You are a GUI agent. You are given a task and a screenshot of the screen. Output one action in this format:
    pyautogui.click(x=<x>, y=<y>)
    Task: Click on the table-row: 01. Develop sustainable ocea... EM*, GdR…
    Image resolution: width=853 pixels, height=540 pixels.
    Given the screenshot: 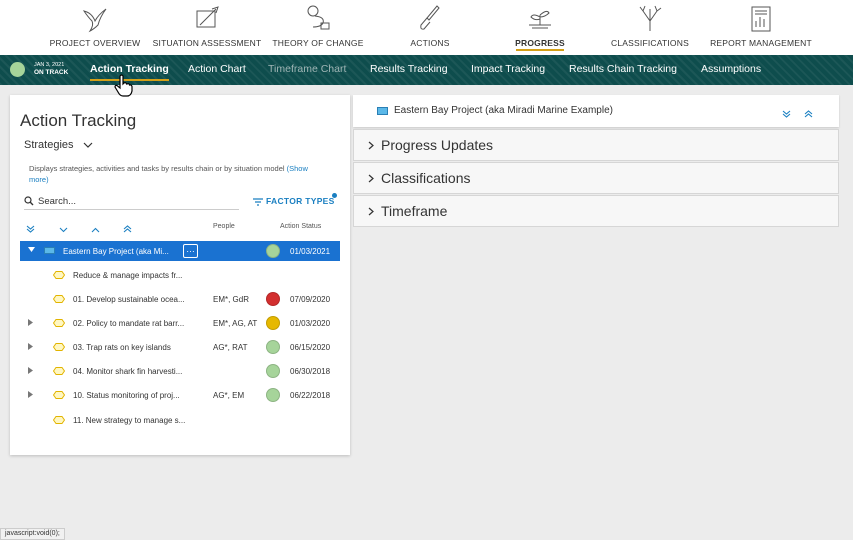 What is the action you would take?
    pyautogui.click(x=180, y=299)
    